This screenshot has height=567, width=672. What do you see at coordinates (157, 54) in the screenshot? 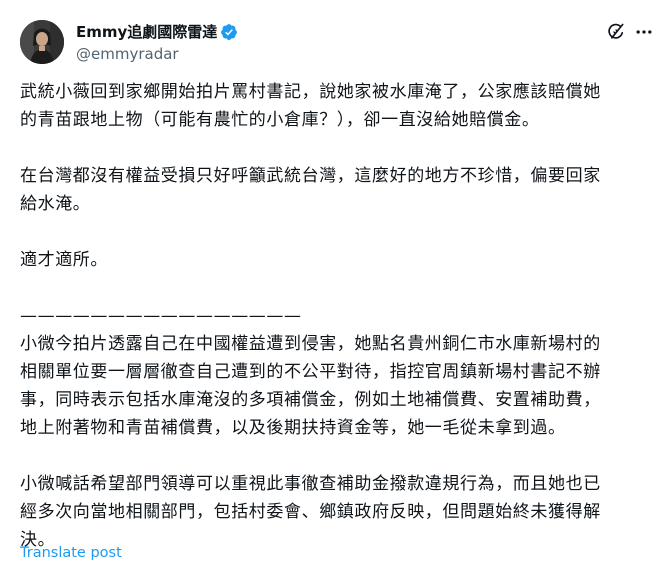
I see `user-handle: @emmyradar` at bounding box center [157, 54].